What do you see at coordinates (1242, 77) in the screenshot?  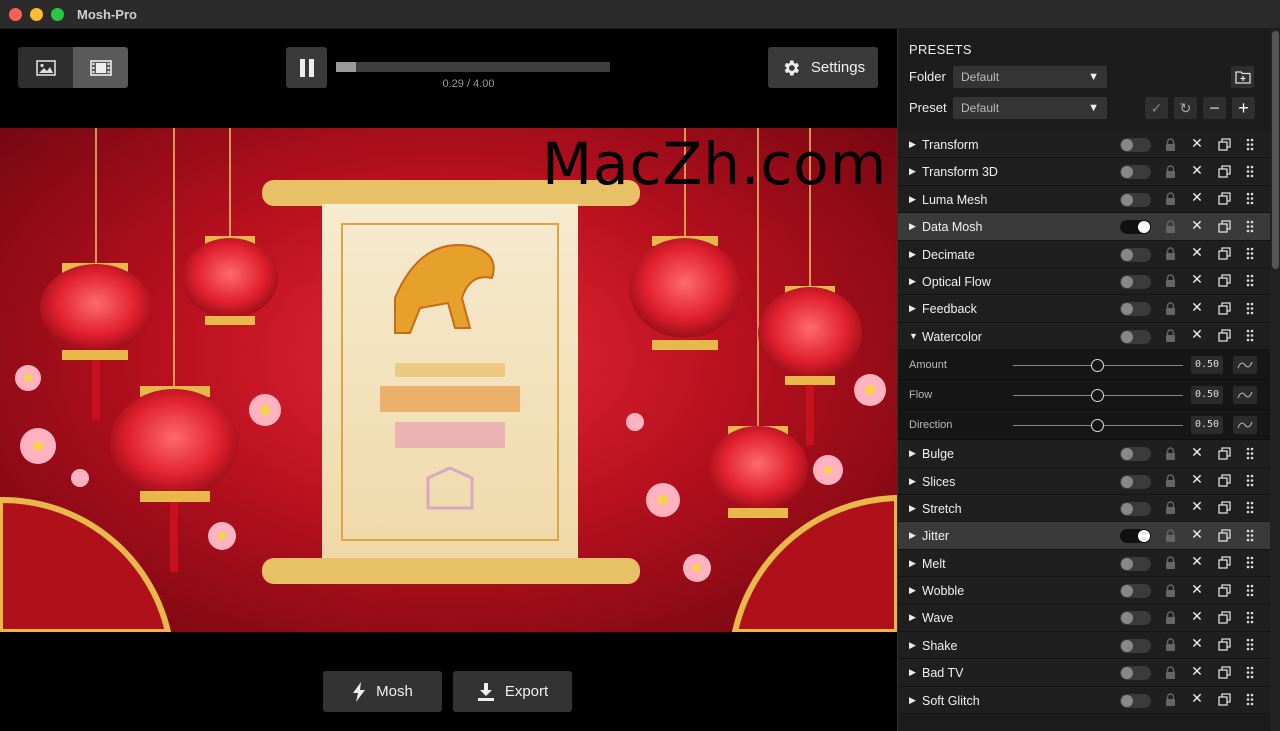 I see `new-folder-button` at bounding box center [1242, 77].